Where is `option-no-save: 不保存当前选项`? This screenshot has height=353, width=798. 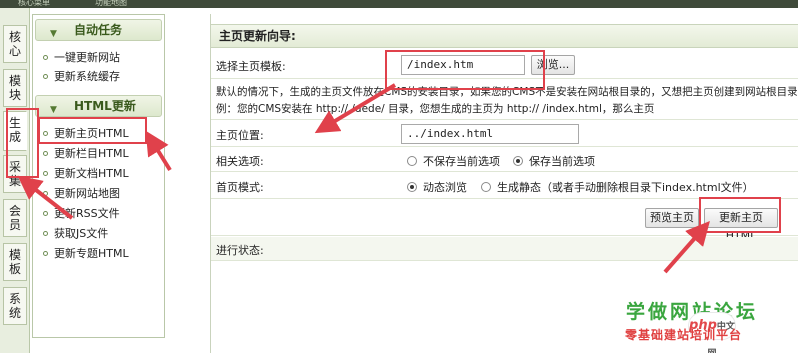
option-no-save: 不保存当前选项 is located at coordinates (453, 161).